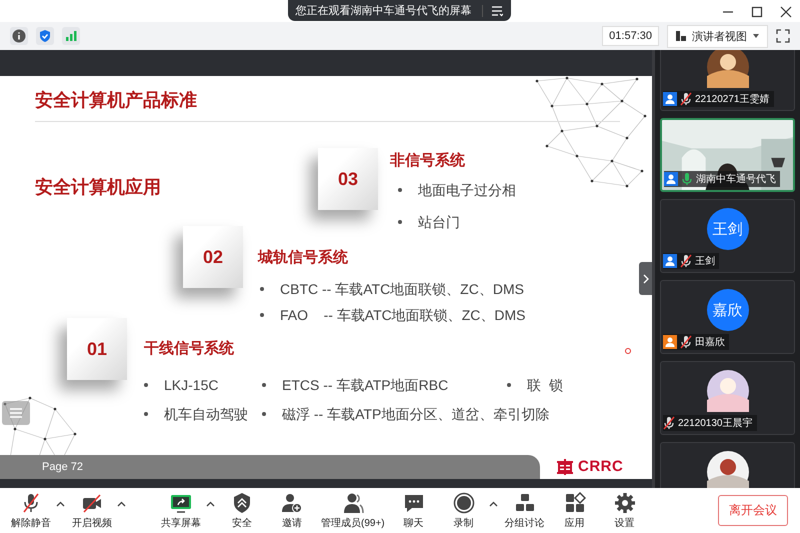  I want to click on info-icon, so click(19, 36).